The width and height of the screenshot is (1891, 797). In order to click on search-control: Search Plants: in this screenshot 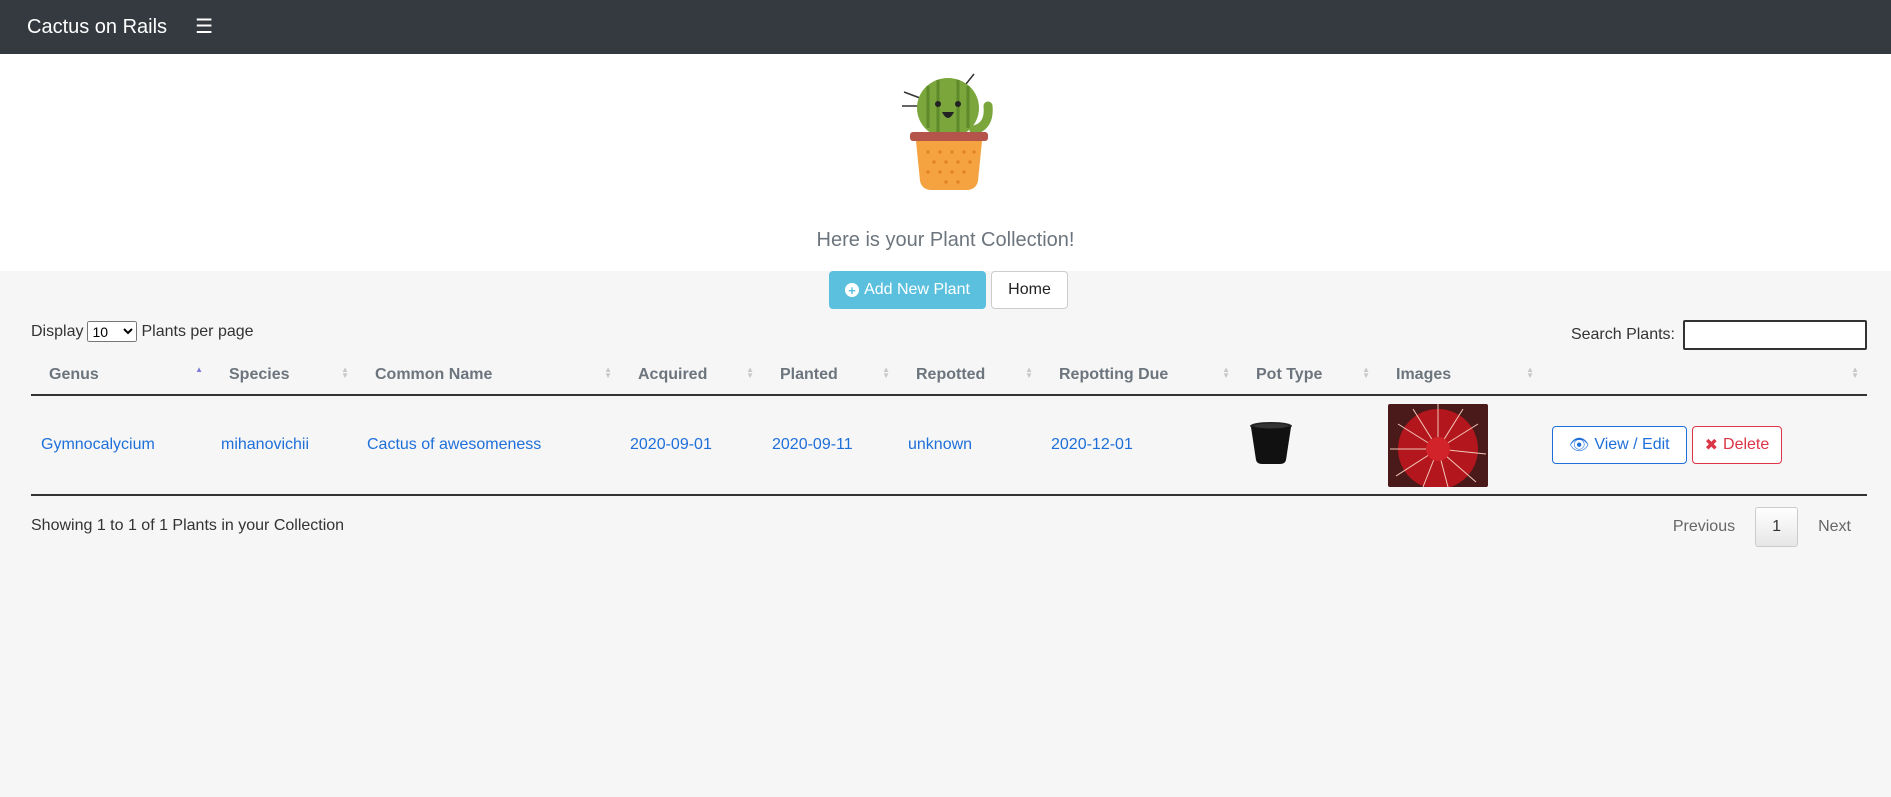, I will do `click(1719, 335)`.